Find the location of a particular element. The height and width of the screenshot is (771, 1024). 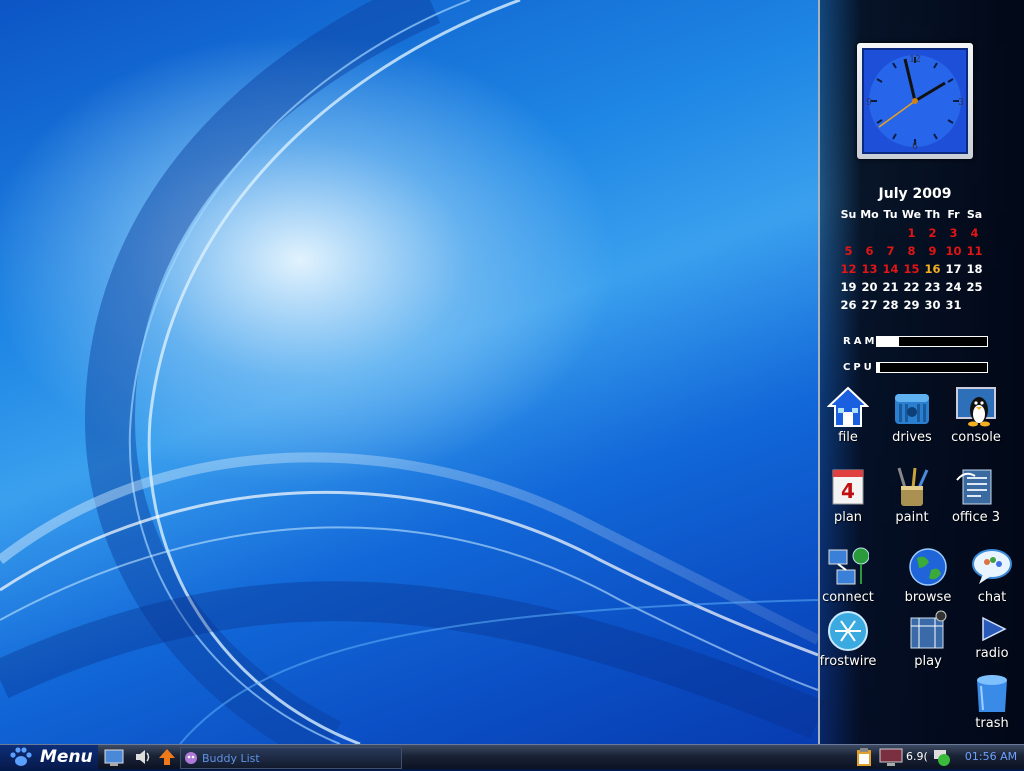

desktop-icon-chat: chat is located at coordinates (990, 575).